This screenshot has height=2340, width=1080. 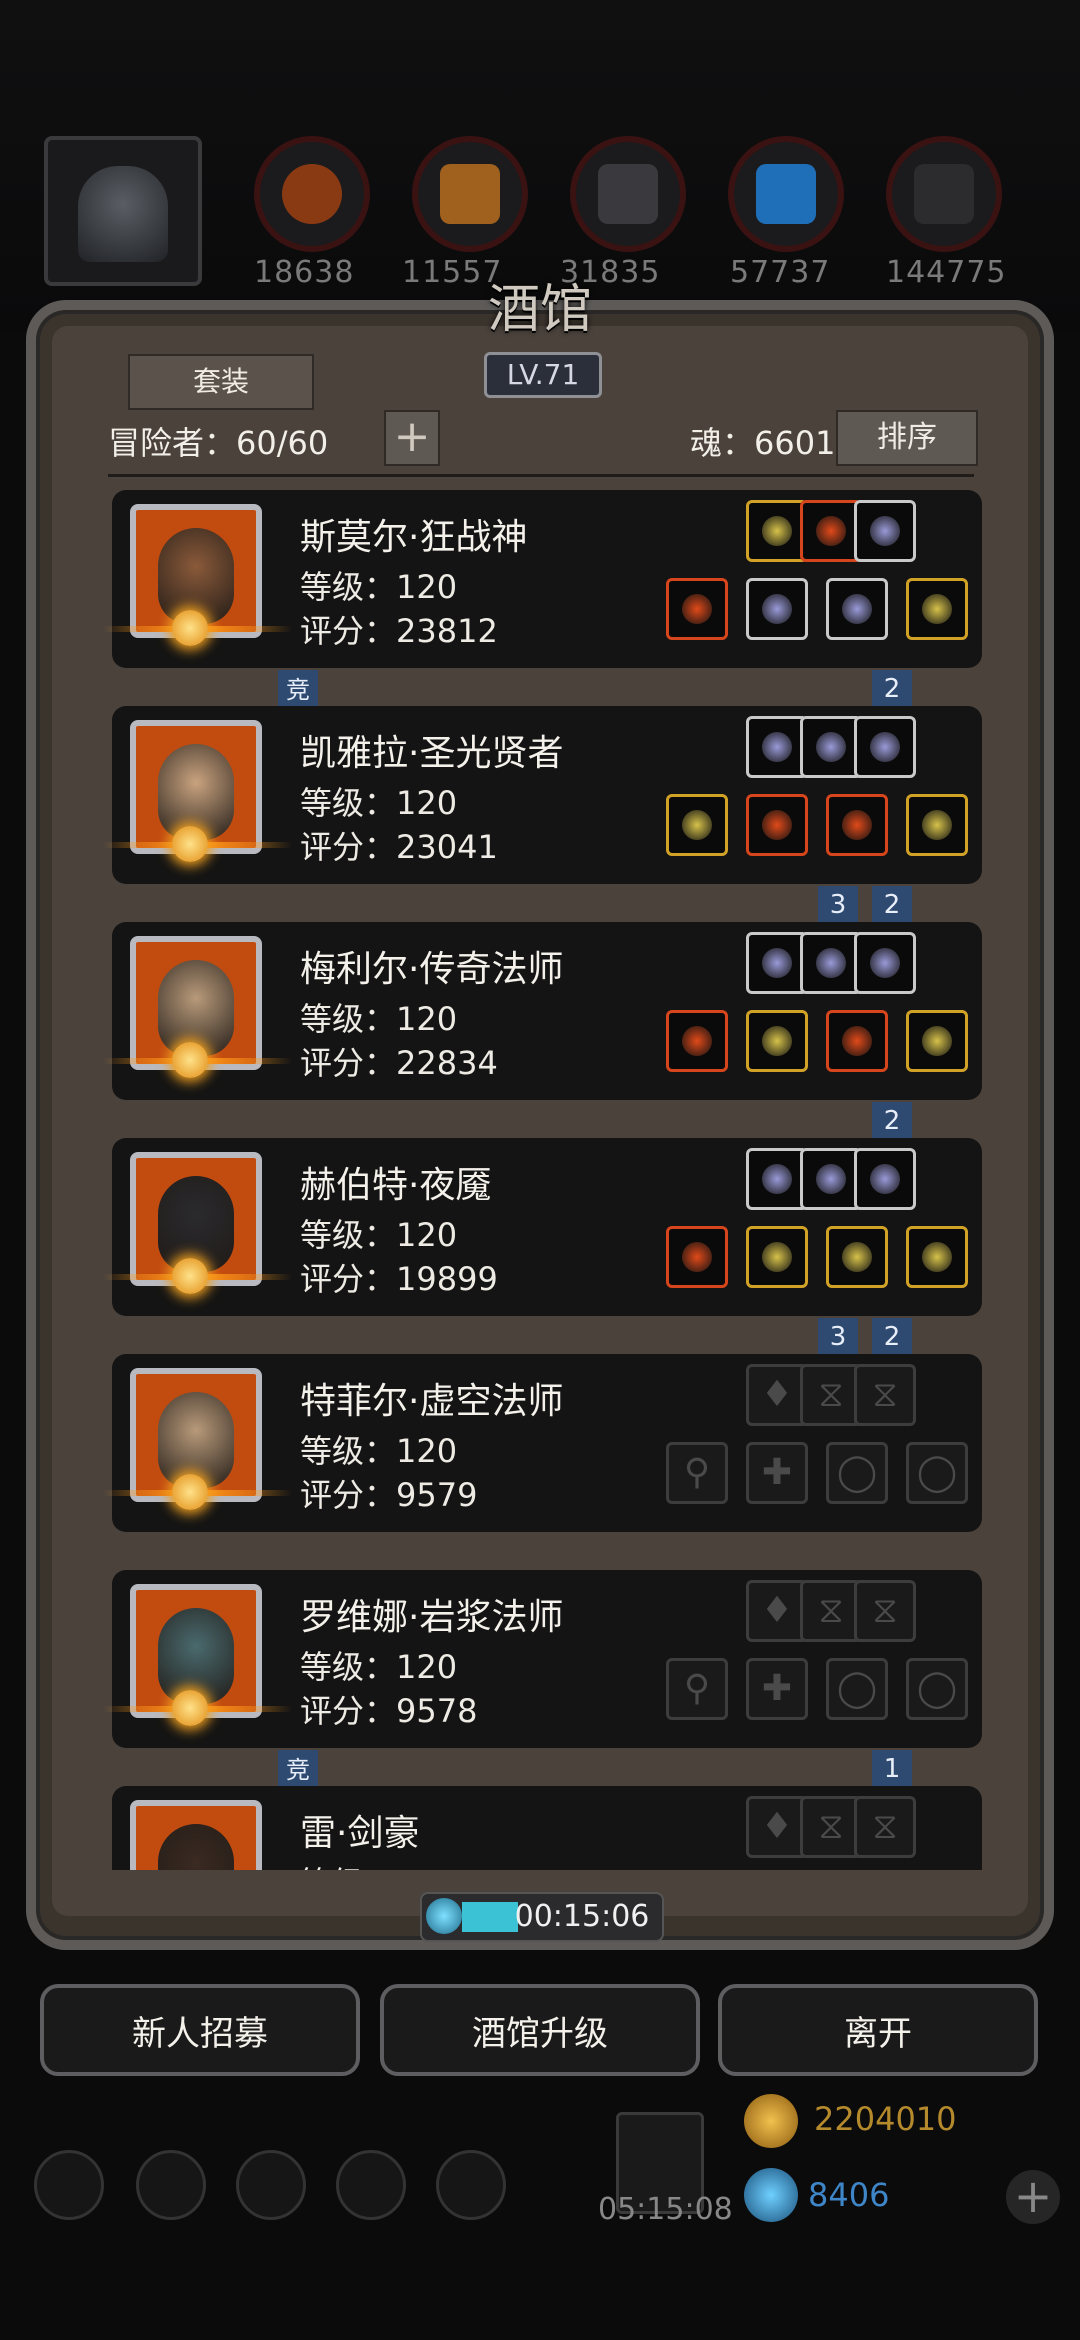 I want to click on resource-steel-icon, so click(x=944, y=194).